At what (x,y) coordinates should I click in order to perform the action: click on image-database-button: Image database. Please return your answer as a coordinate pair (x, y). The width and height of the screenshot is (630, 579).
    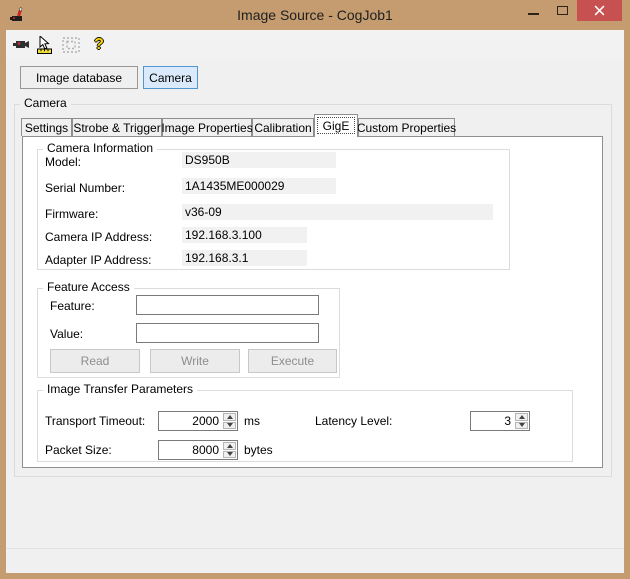
    Looking at the image, I should click on (79, 77).